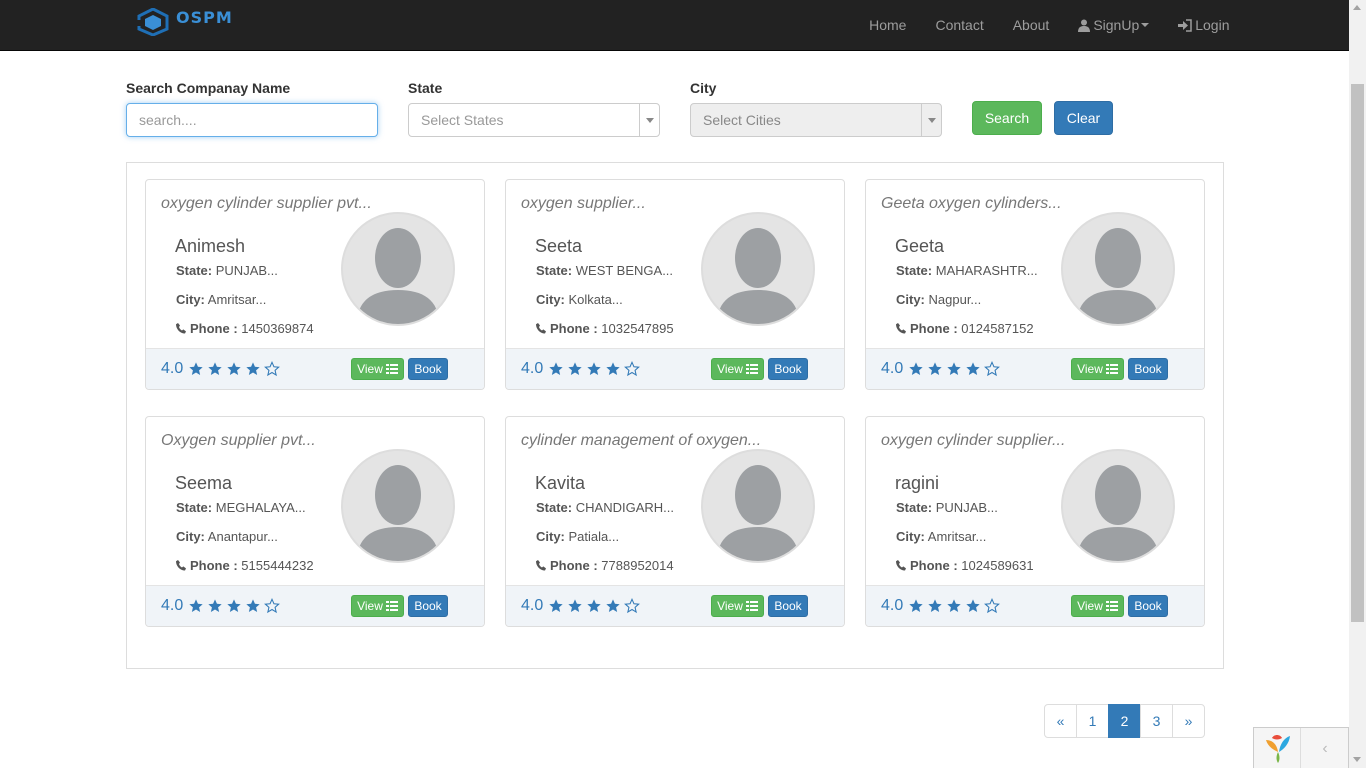 This screenshot has height=768, width=1366. Describe the element at coordinates (959, 25) in the screenshot. I see `nav-contact: Contact` at that location.